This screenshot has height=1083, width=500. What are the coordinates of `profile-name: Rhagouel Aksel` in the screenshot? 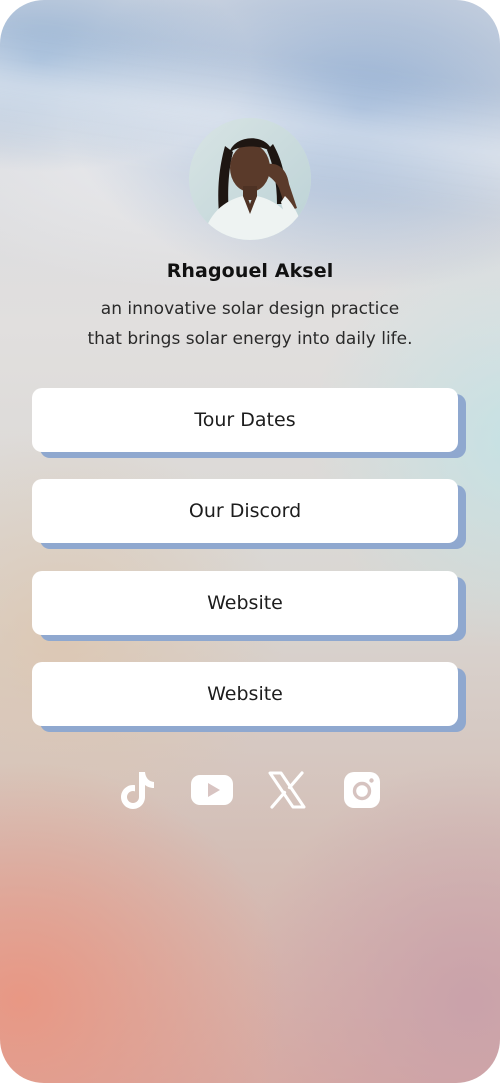 It's located at (250, 271).